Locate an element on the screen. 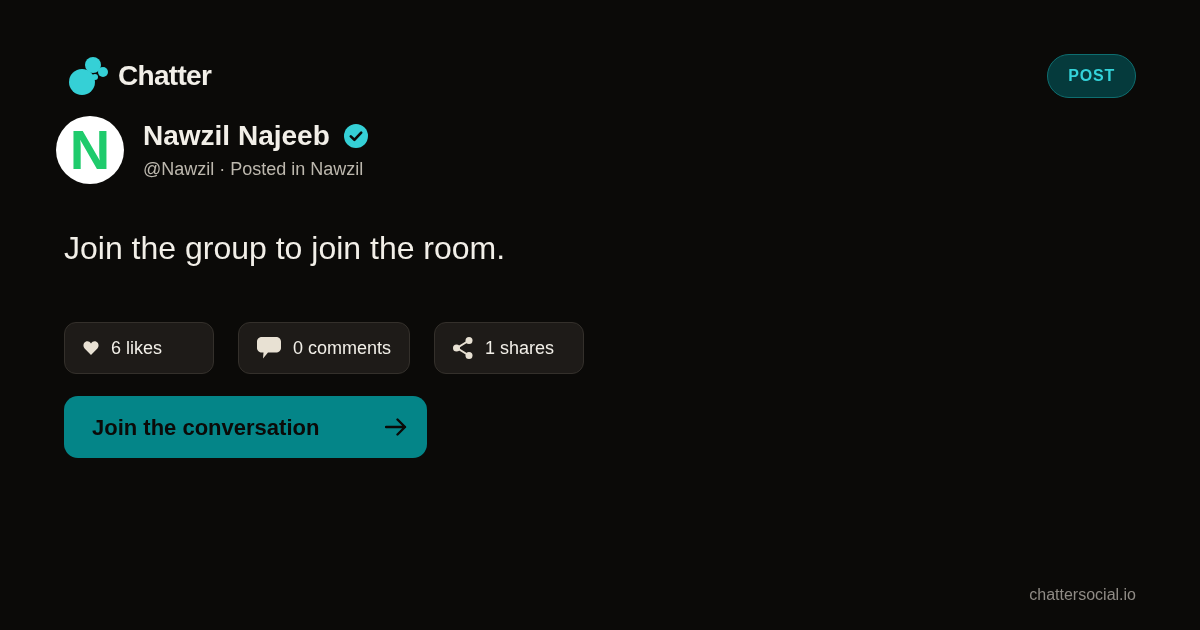  shares-stat-button: 1 shares is located at coordinates (509, 348).